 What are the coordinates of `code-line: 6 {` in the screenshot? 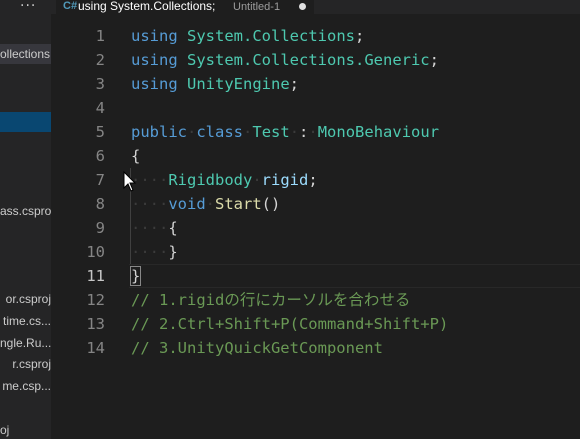 It's located at (315, 156).